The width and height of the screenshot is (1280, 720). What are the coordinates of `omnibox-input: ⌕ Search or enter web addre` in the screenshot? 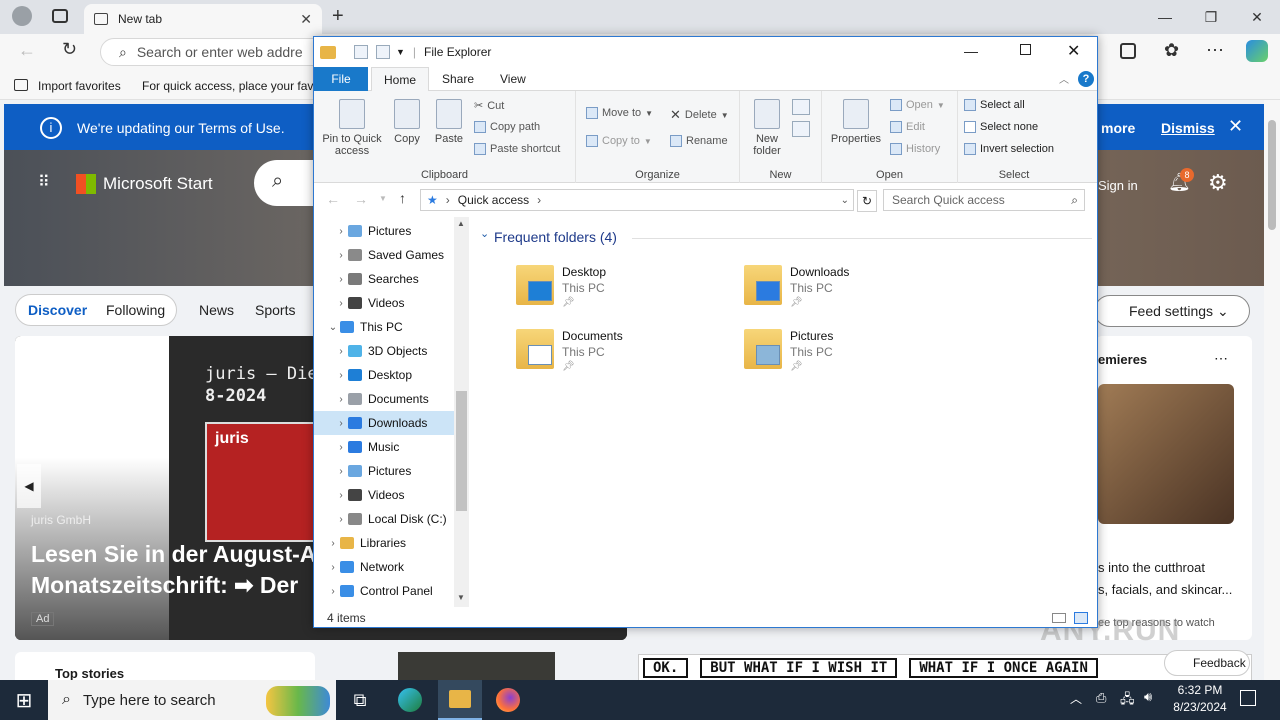 It's located at (215, 52).